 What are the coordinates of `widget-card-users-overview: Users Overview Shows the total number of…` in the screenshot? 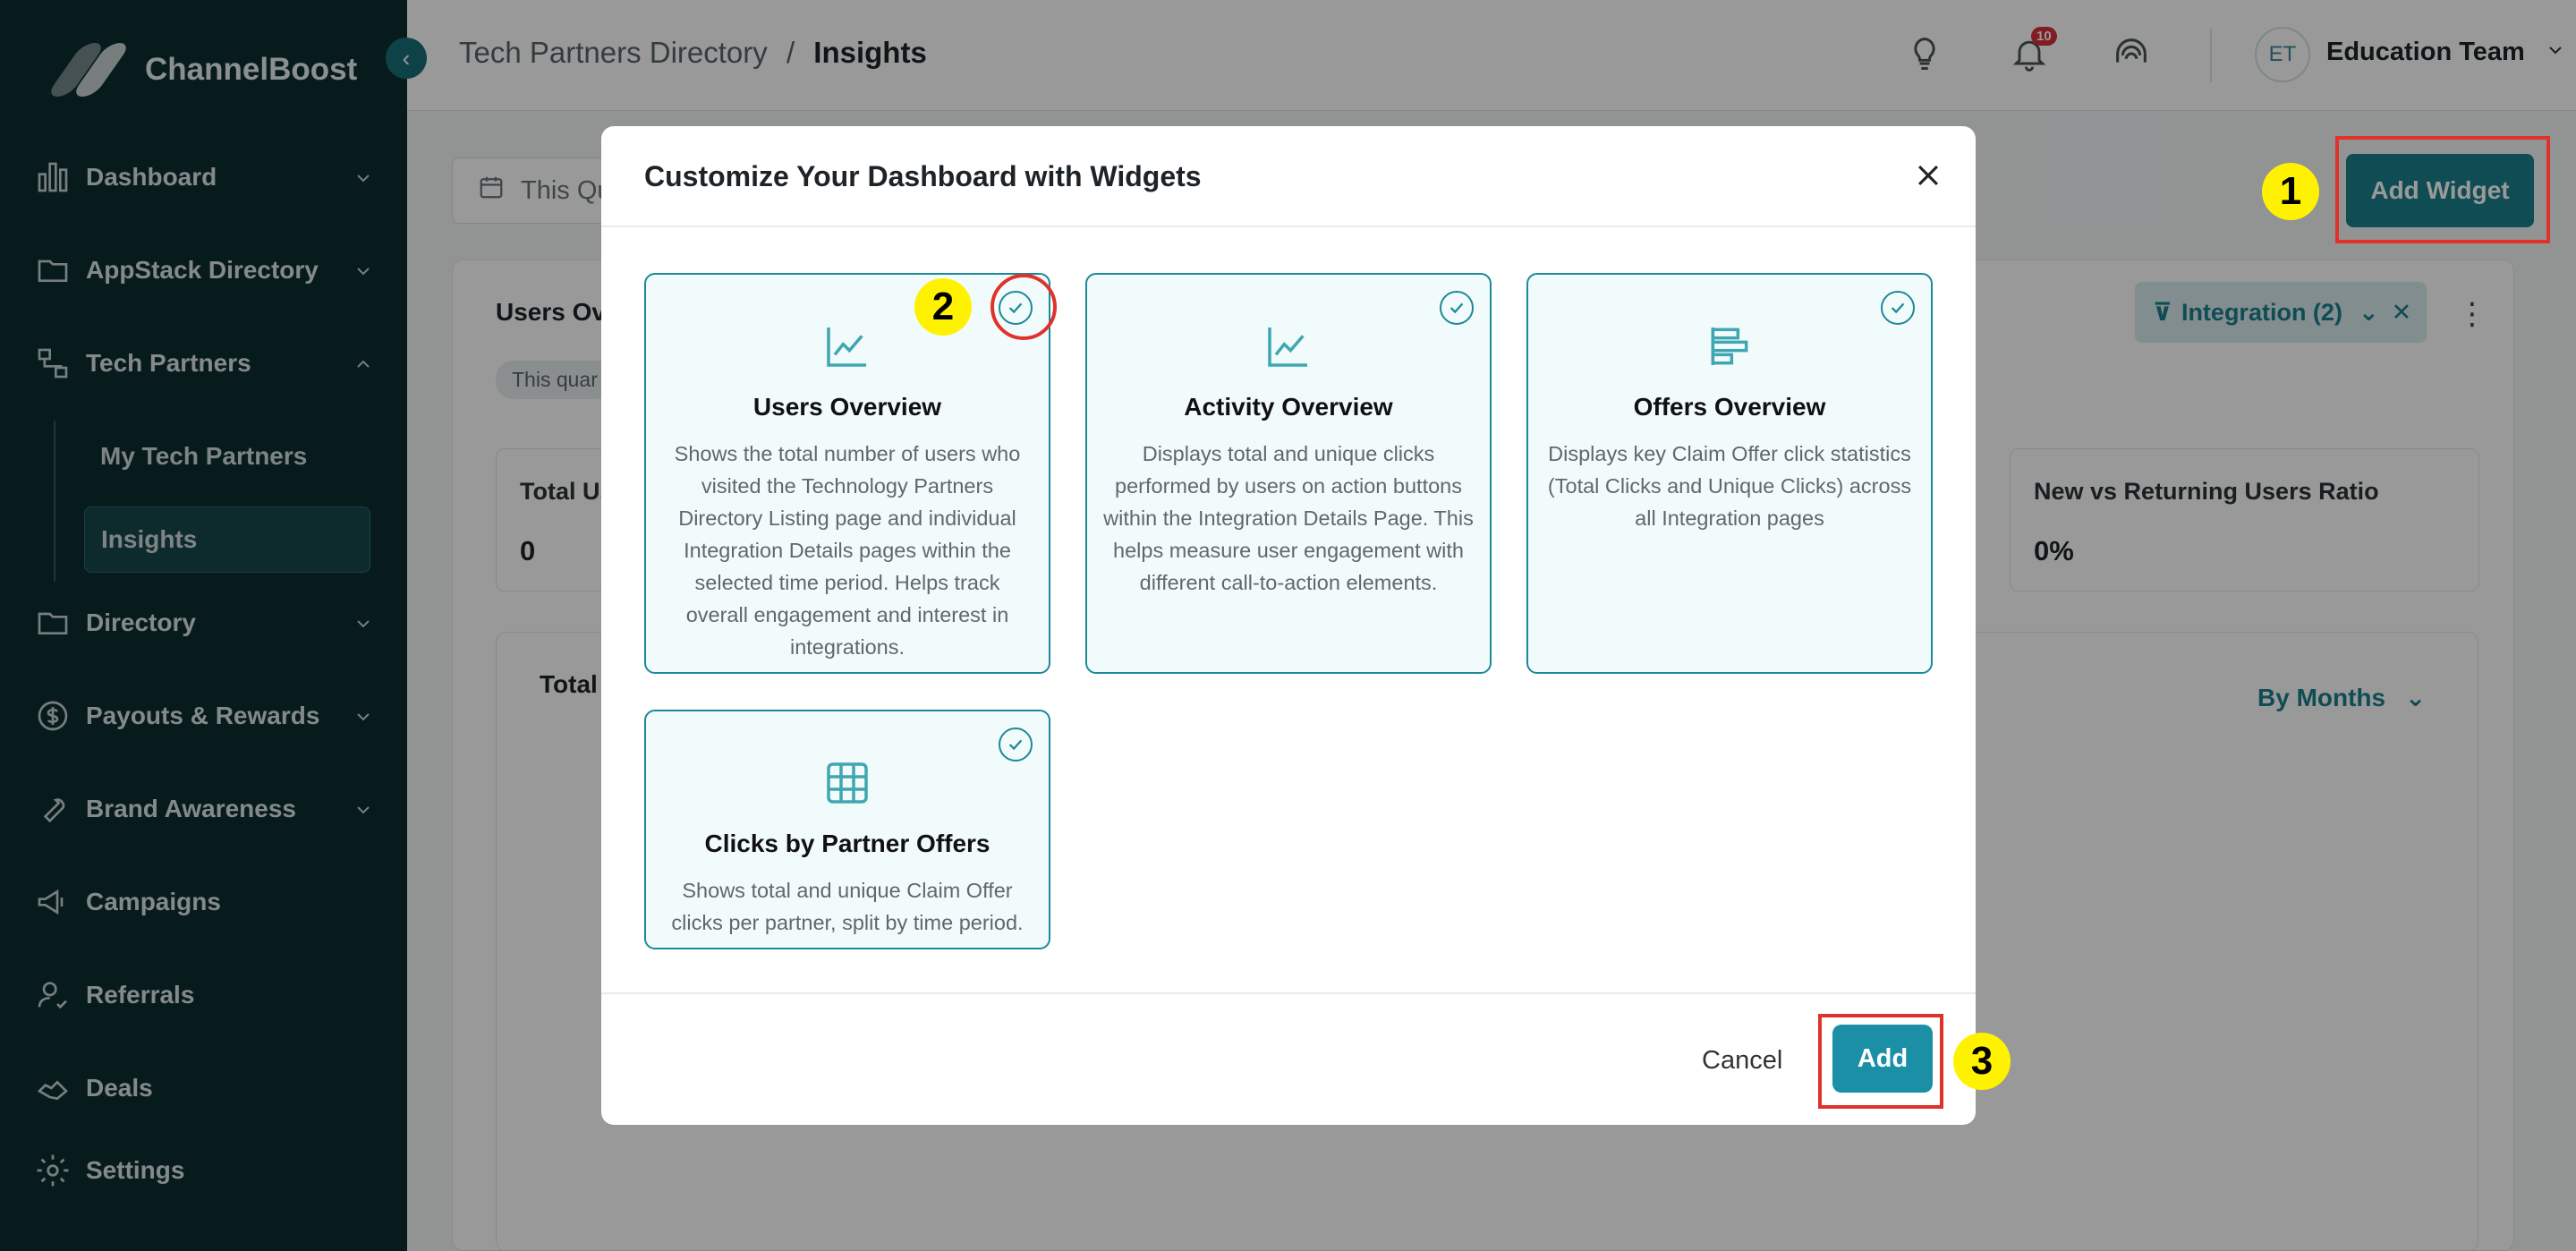 It's located at (847, 473).